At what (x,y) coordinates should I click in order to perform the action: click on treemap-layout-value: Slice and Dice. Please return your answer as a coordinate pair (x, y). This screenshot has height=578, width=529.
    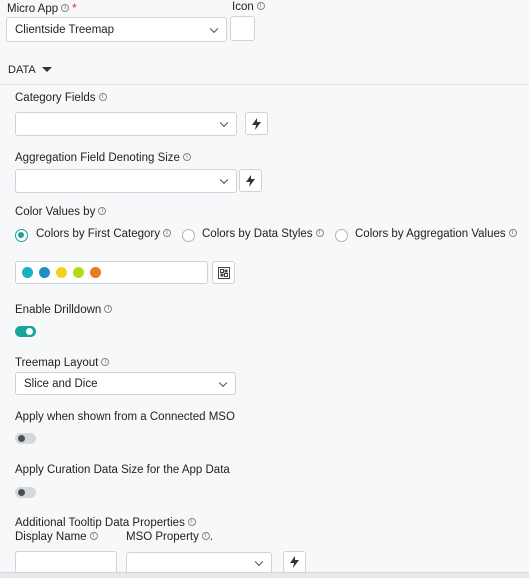
    Looking at the image, I should click on (61, 383).